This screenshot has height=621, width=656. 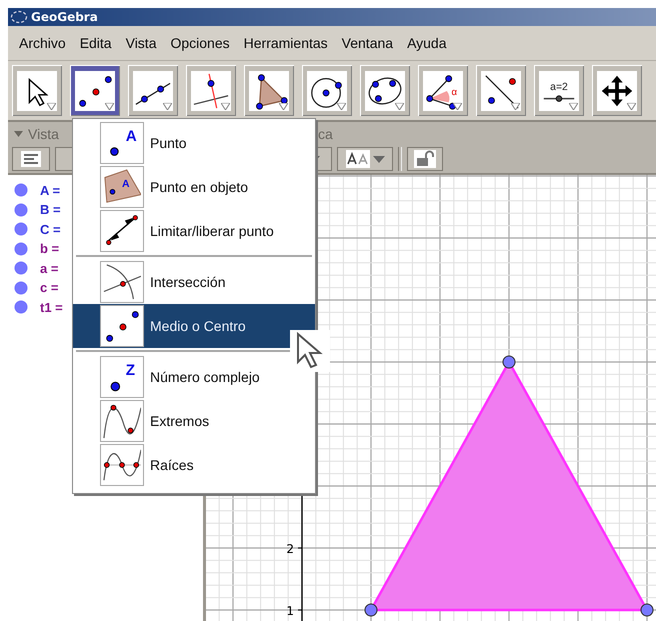 What do you see at coordinates (325, 134) in the screenshot?
I see `panel-title: ca` at bounding box center [325, 134].